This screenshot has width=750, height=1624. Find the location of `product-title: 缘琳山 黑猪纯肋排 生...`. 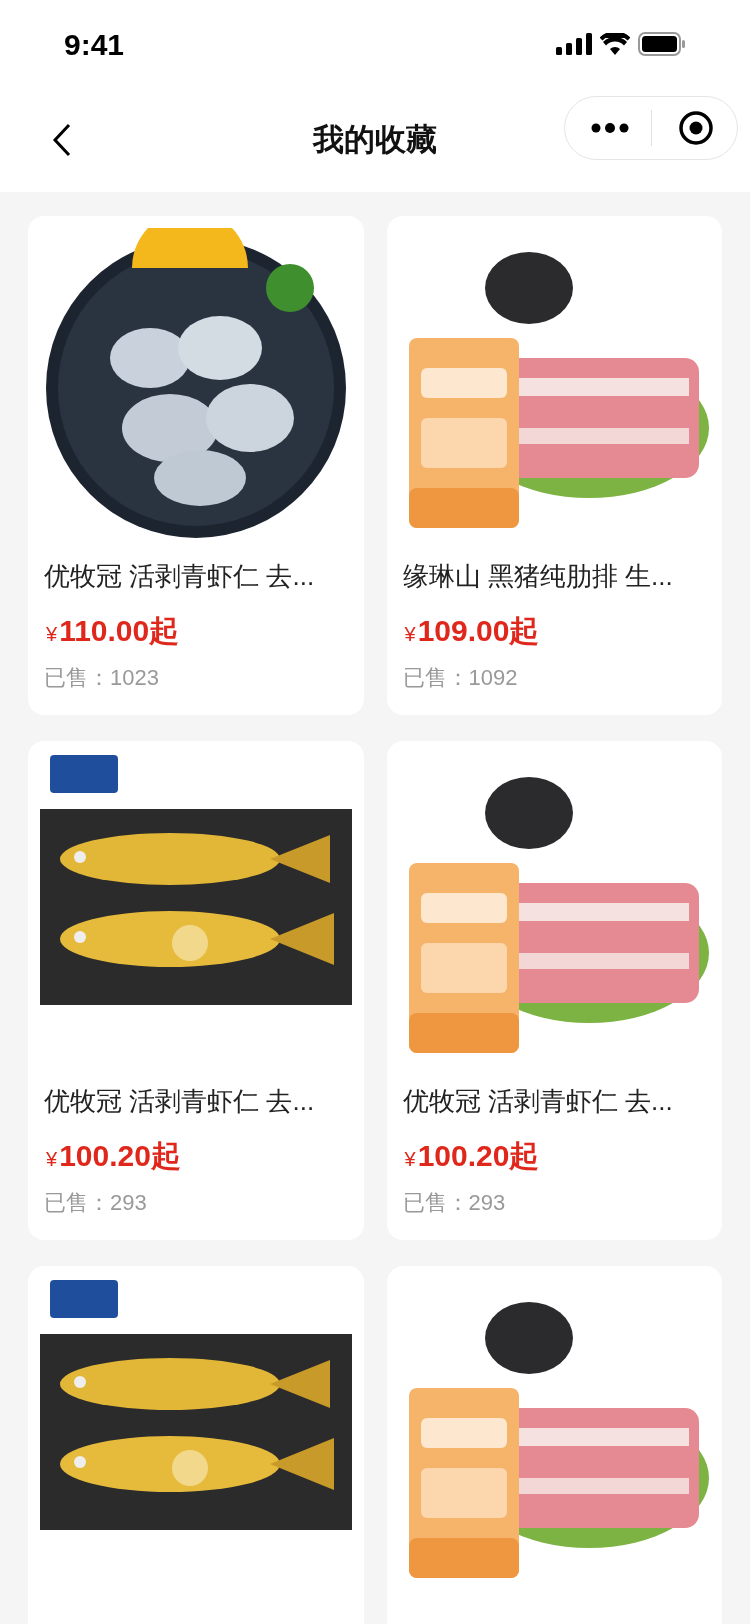

product-title: 缘琳山 黑猪纯肋排 生... is located at coordinates (537, 576).